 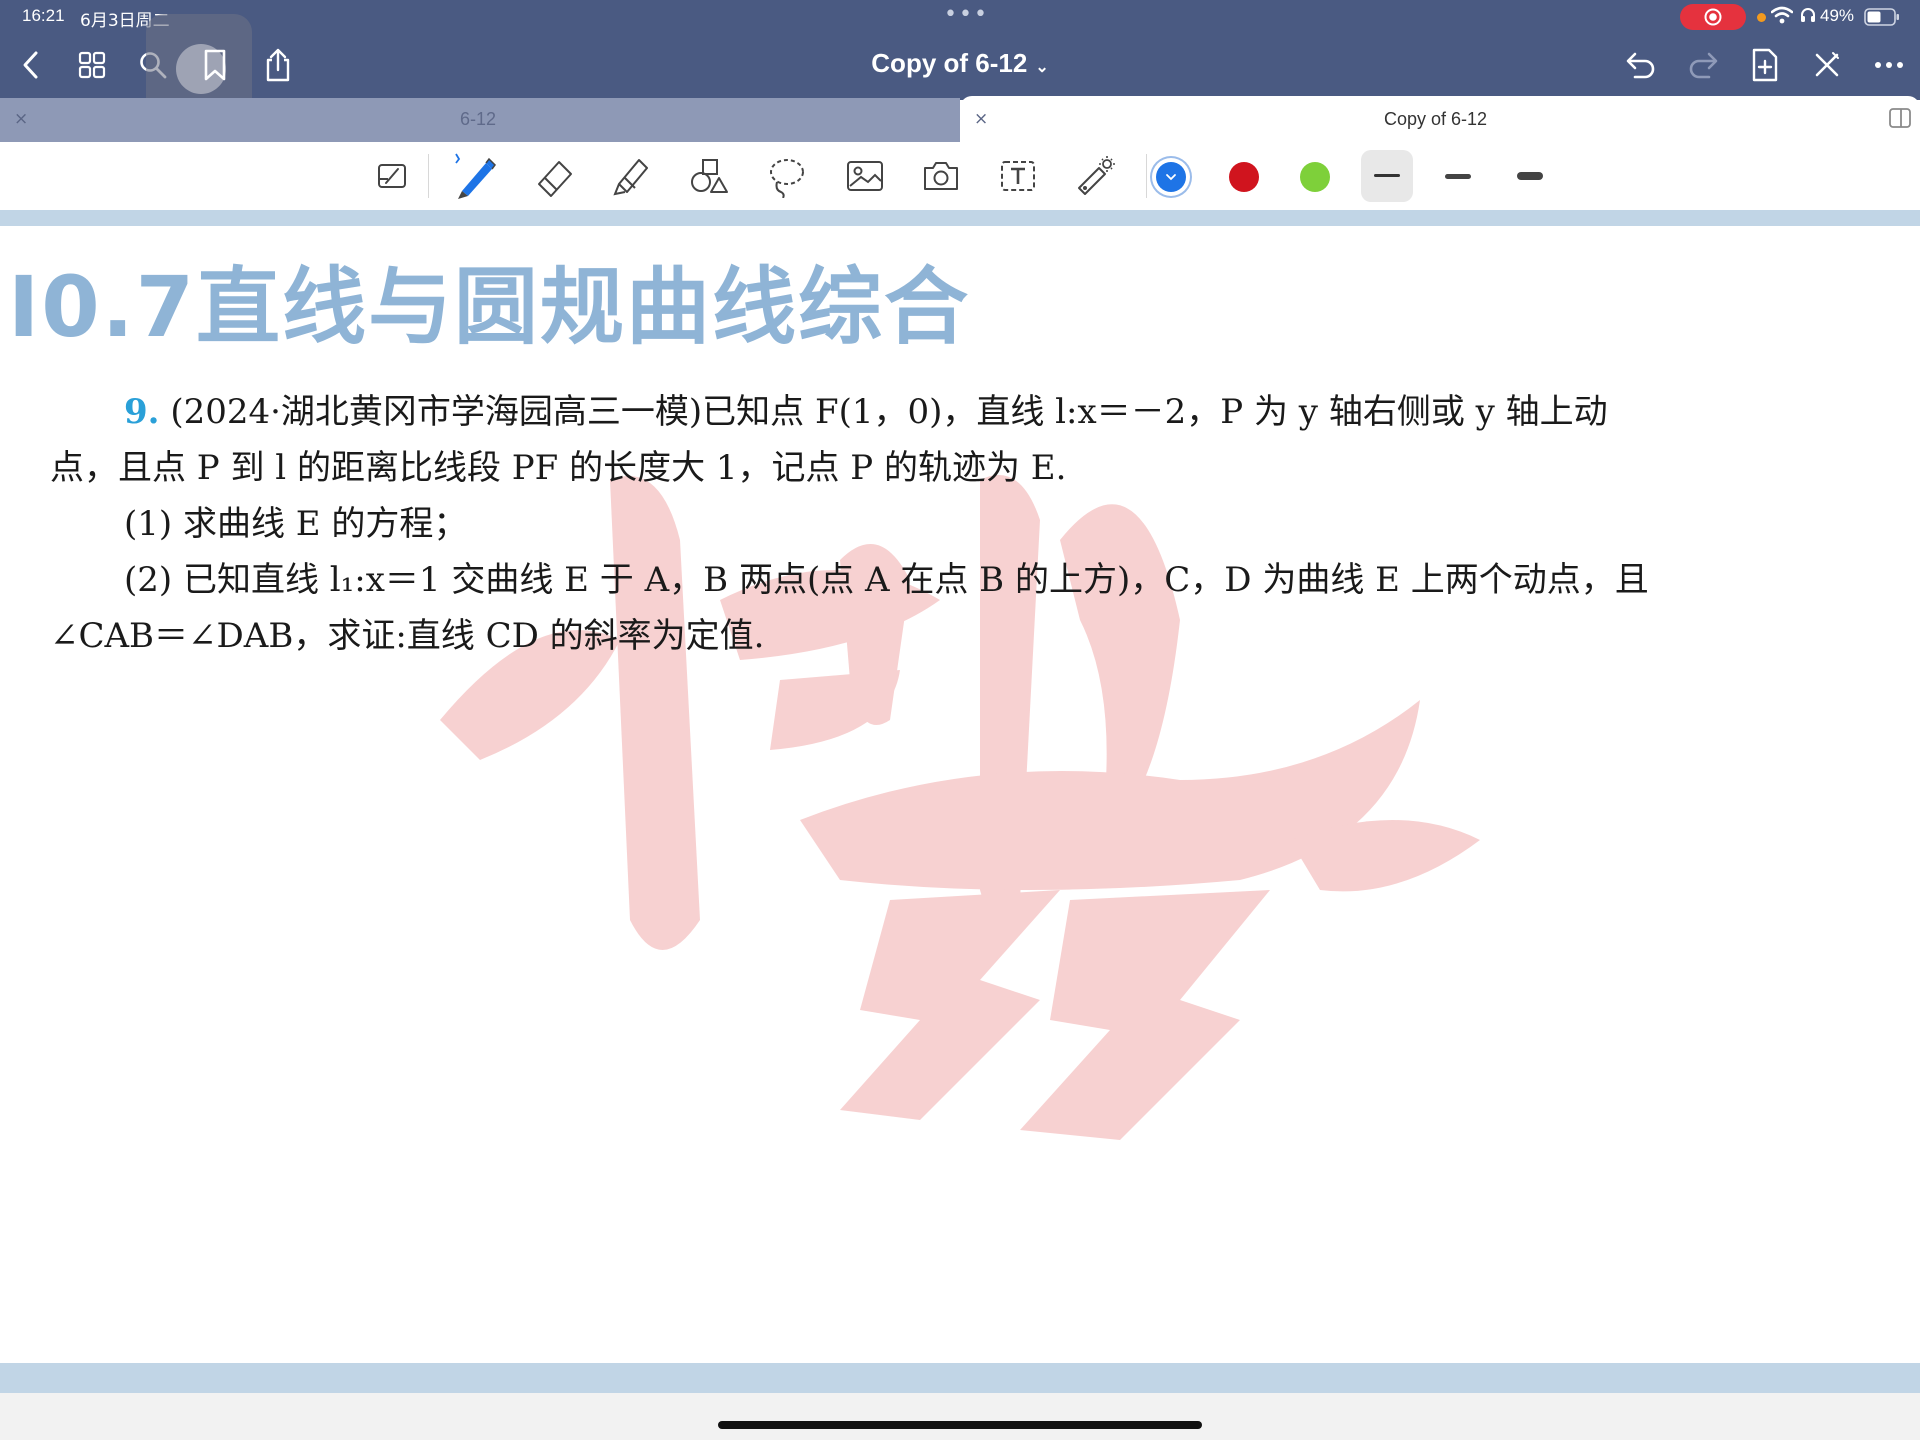 I want to click on highlighter-icon, so click(x=630, y=177).